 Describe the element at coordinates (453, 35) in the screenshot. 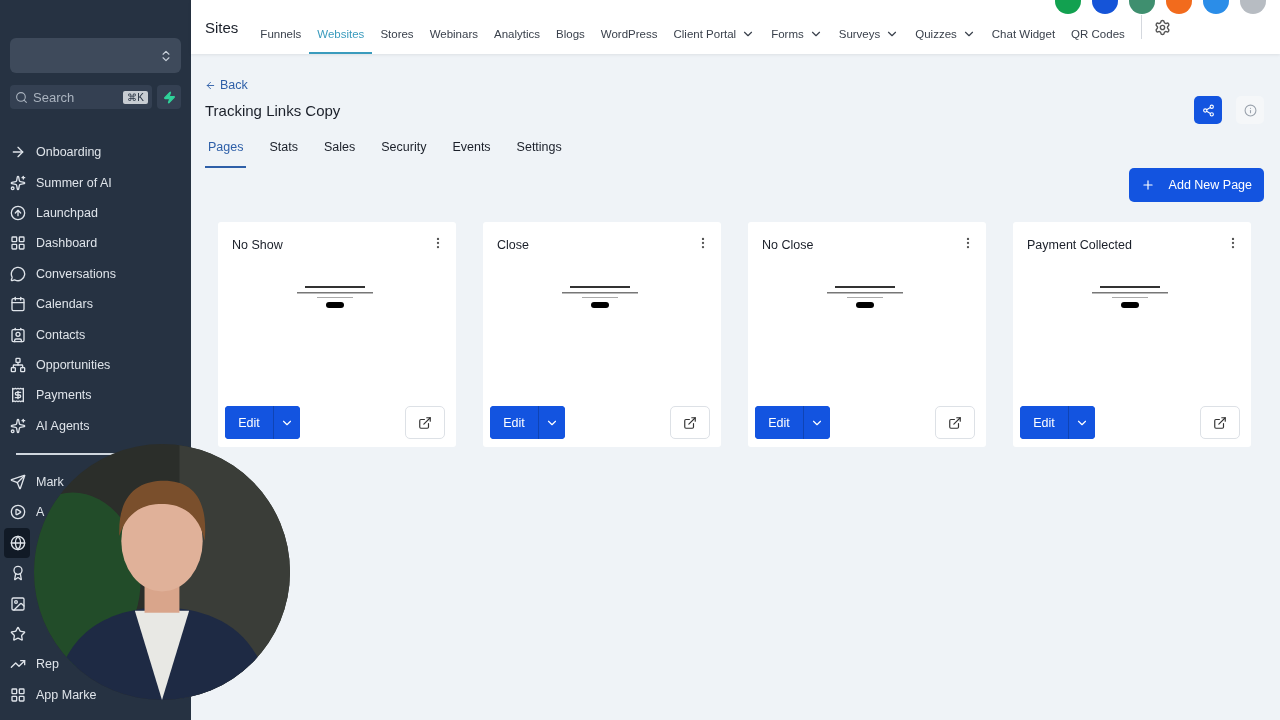

I see `nav-tab: Webinars` at that location.